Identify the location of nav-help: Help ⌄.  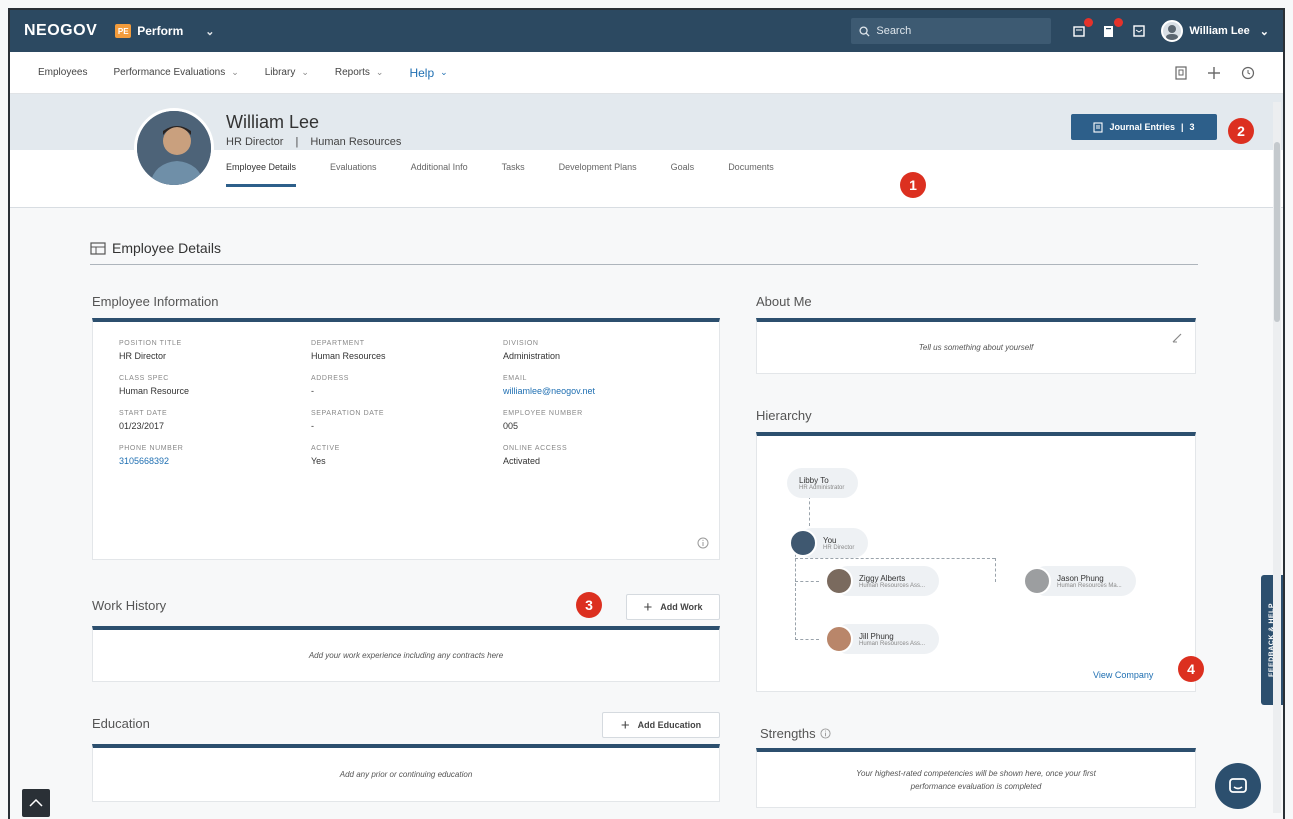
(428, 73).